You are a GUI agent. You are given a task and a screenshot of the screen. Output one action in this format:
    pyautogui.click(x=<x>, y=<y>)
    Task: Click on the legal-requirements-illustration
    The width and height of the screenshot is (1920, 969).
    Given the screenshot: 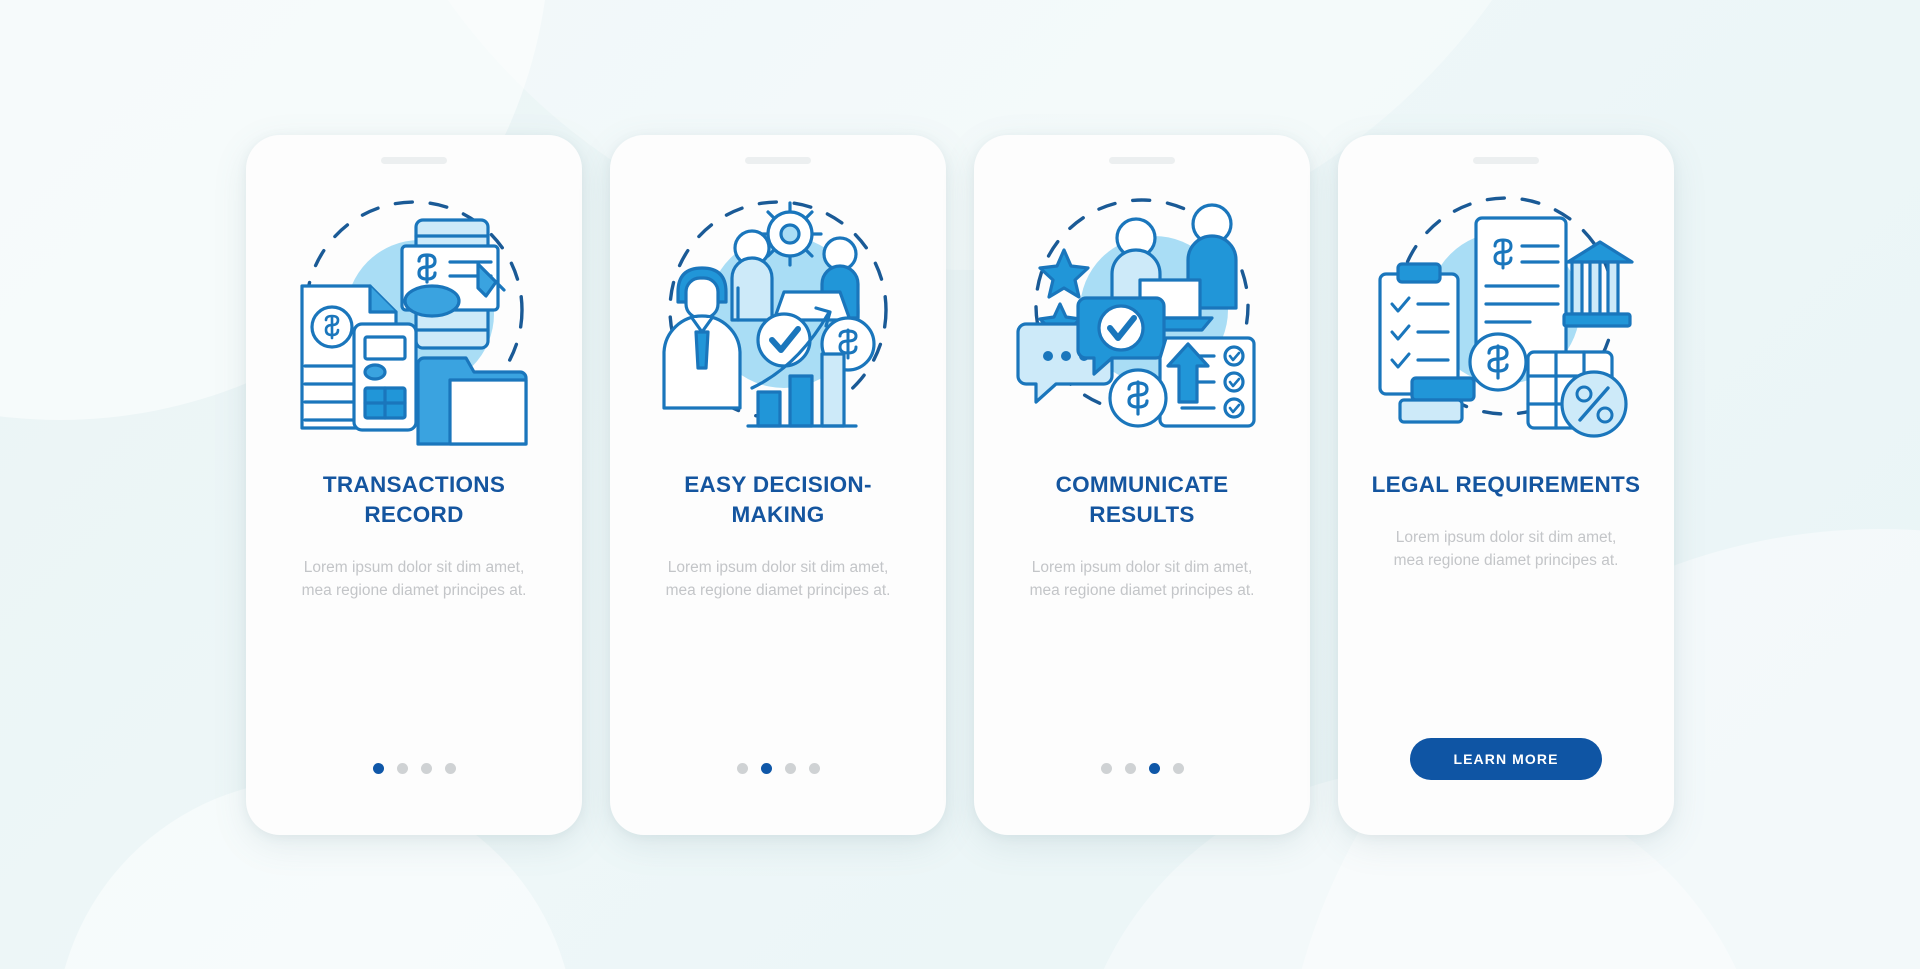 What is the action you would take?
    pyautogui.click(x=1506, y=321)
    